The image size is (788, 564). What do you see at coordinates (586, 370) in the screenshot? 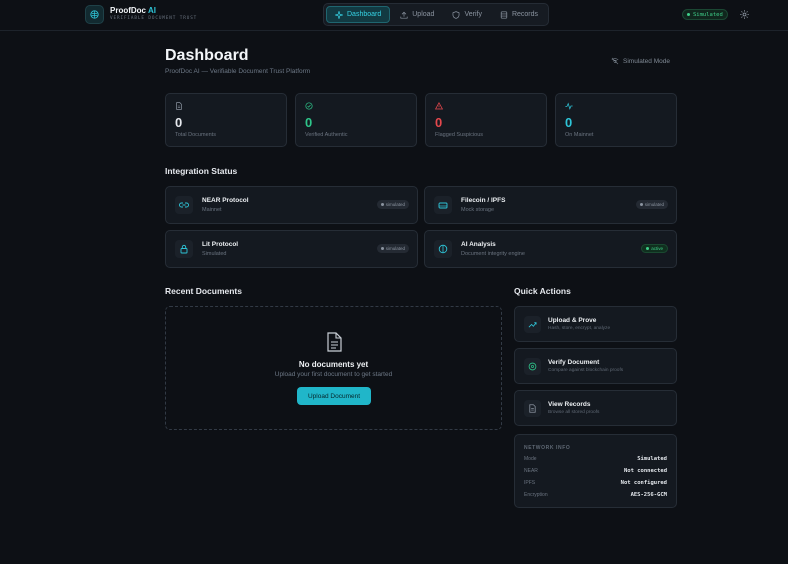
I see `quick-action-subtitle: Compare against blockchain proofs` at bounding box center [586, 370].